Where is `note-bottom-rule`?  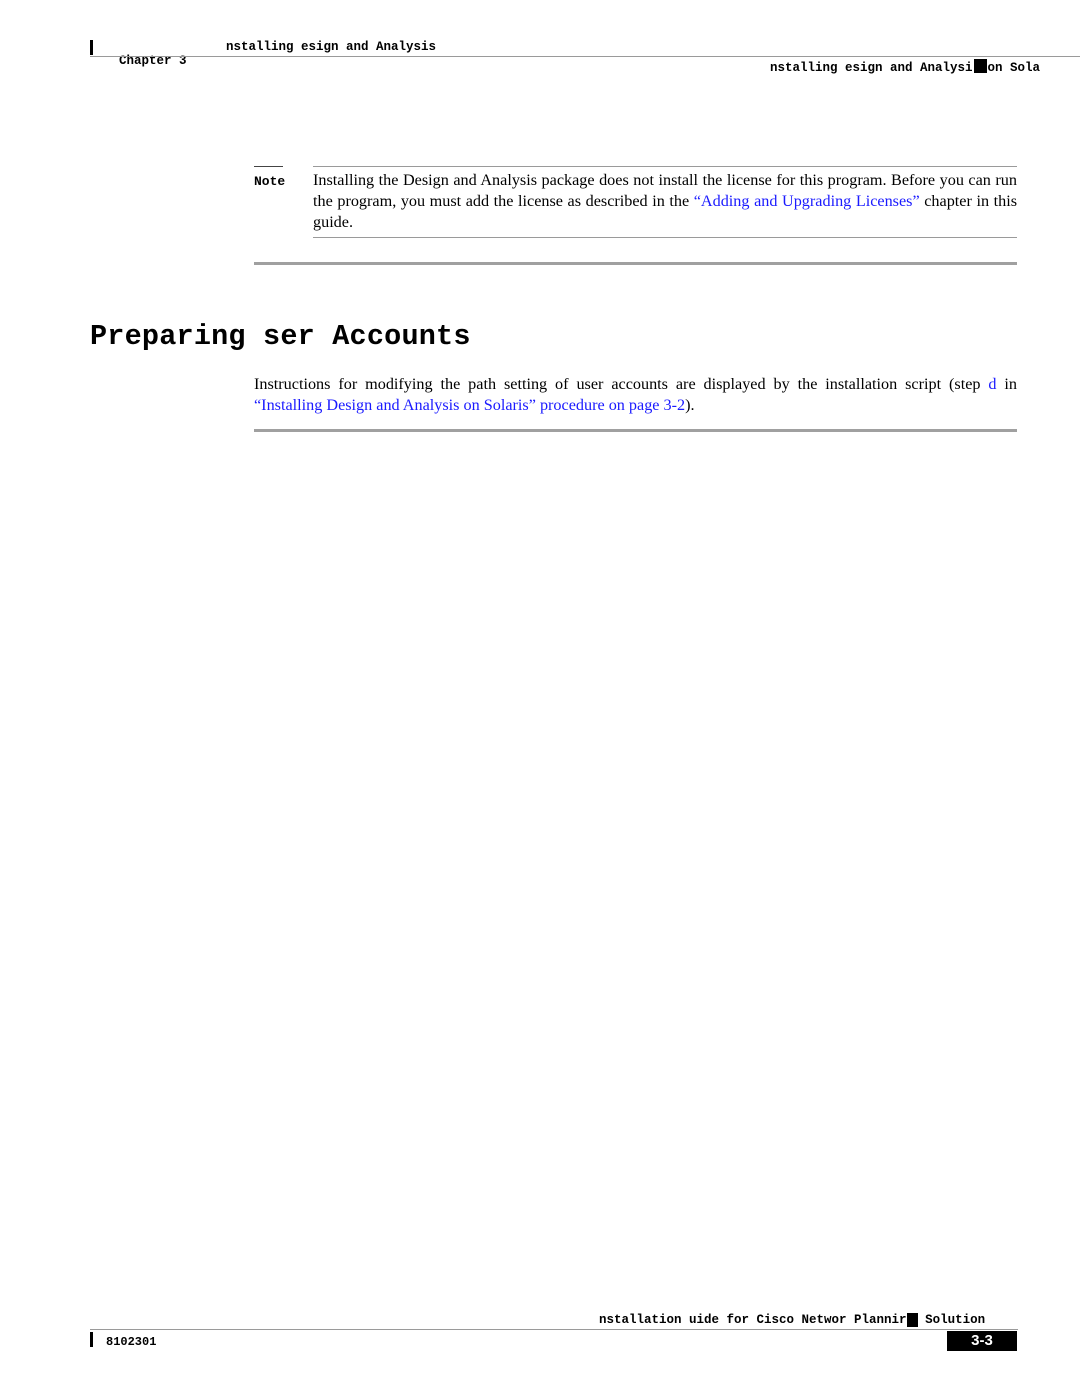 note-bottom-rule is located at coordinates (665, 237).